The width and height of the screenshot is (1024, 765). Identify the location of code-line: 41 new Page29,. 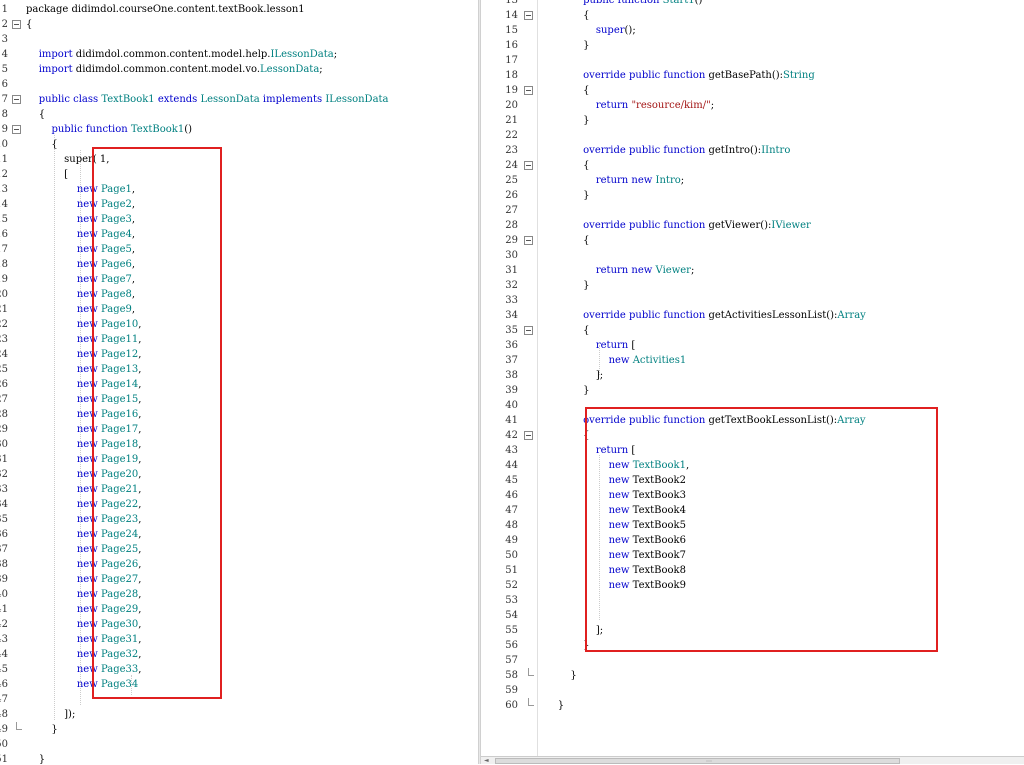
(239, 609).